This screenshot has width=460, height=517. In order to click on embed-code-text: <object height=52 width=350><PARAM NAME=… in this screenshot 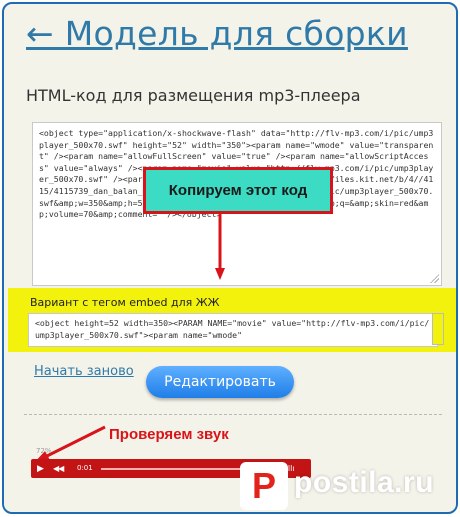, I will do `click(232, 329)`.